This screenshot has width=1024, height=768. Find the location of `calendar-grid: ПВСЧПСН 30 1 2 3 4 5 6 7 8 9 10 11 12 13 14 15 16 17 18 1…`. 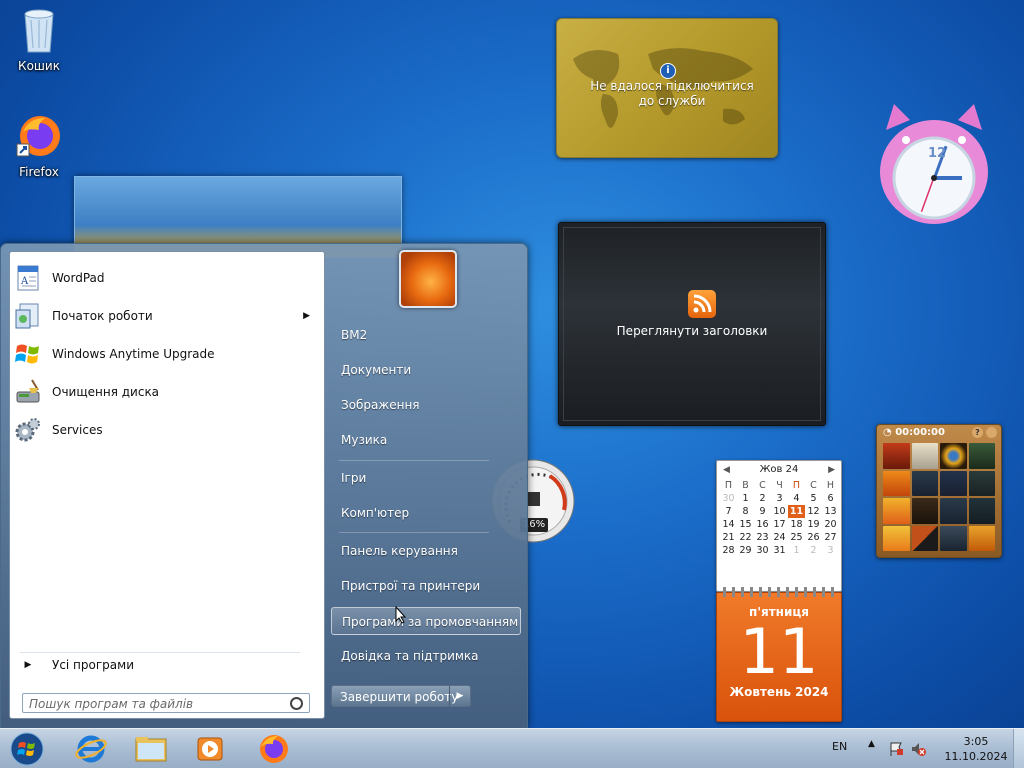

calendar-grid: ПВСЧПСН 30 1 2 3 4 5 6 7 8 9 10 11 12 13 14 15 16 17 18 1… is located at coordinates (779, 518).